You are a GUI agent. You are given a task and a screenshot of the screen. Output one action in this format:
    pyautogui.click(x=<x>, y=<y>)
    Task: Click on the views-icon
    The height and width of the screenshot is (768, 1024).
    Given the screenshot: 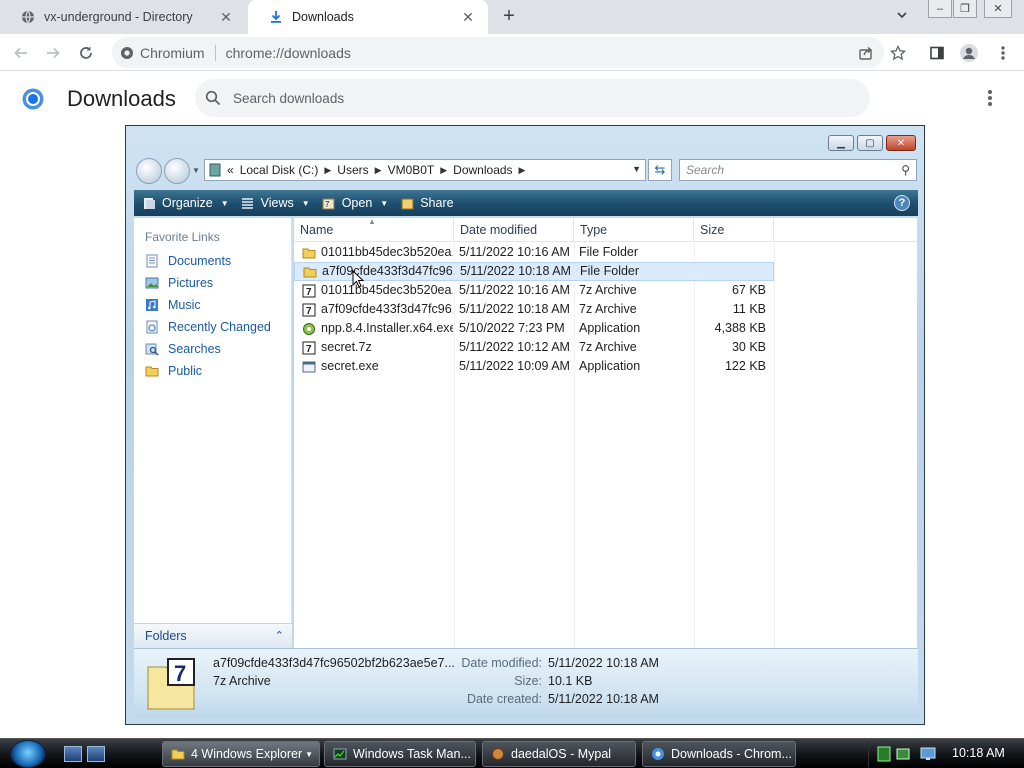 What is the action you would take?
    pyautogui.click(x=248, y=203)
    